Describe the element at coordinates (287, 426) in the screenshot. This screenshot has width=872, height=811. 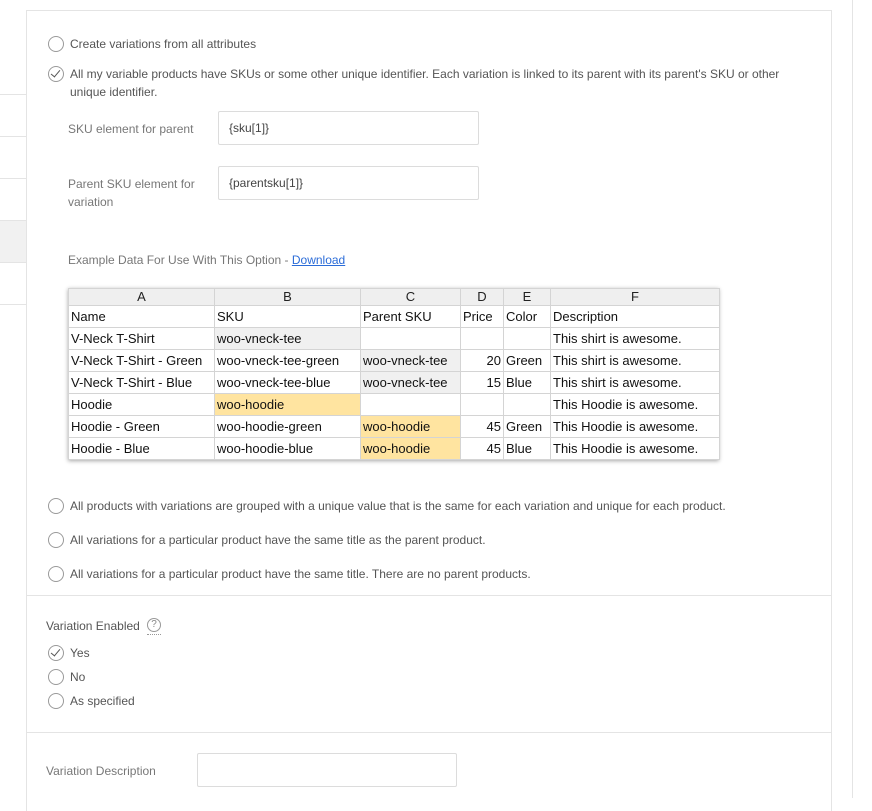
I see `cell: woo-hoodie-green` at that location.